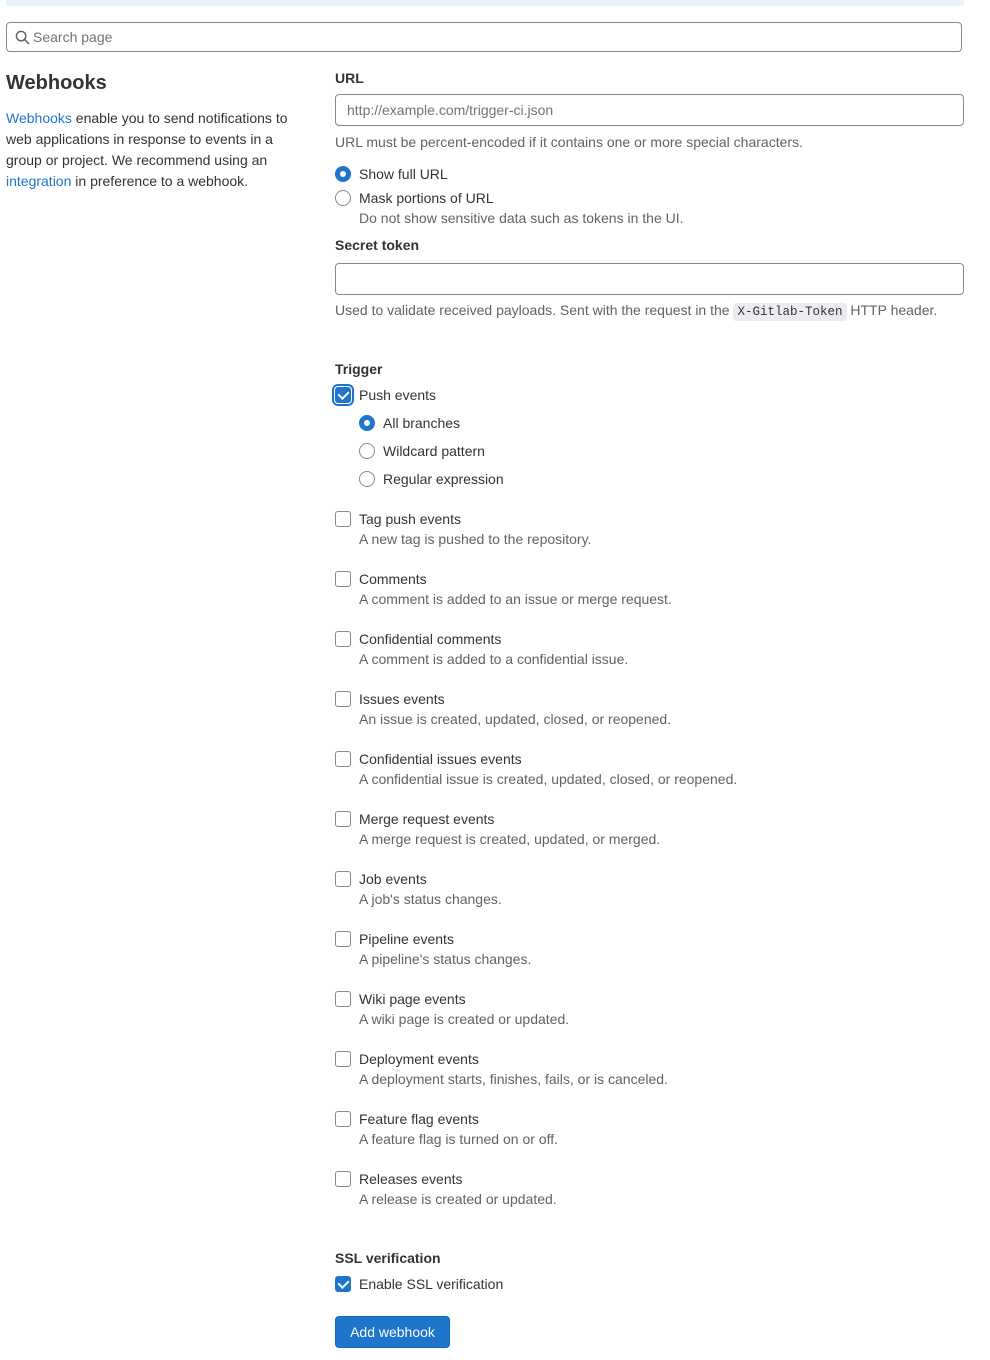 This screenshot has width=990, height=1360. What do you see at coordinates (56, 83) in the screenshot?
I see `page-title: Webhooks` at bounding box center [56, 83].